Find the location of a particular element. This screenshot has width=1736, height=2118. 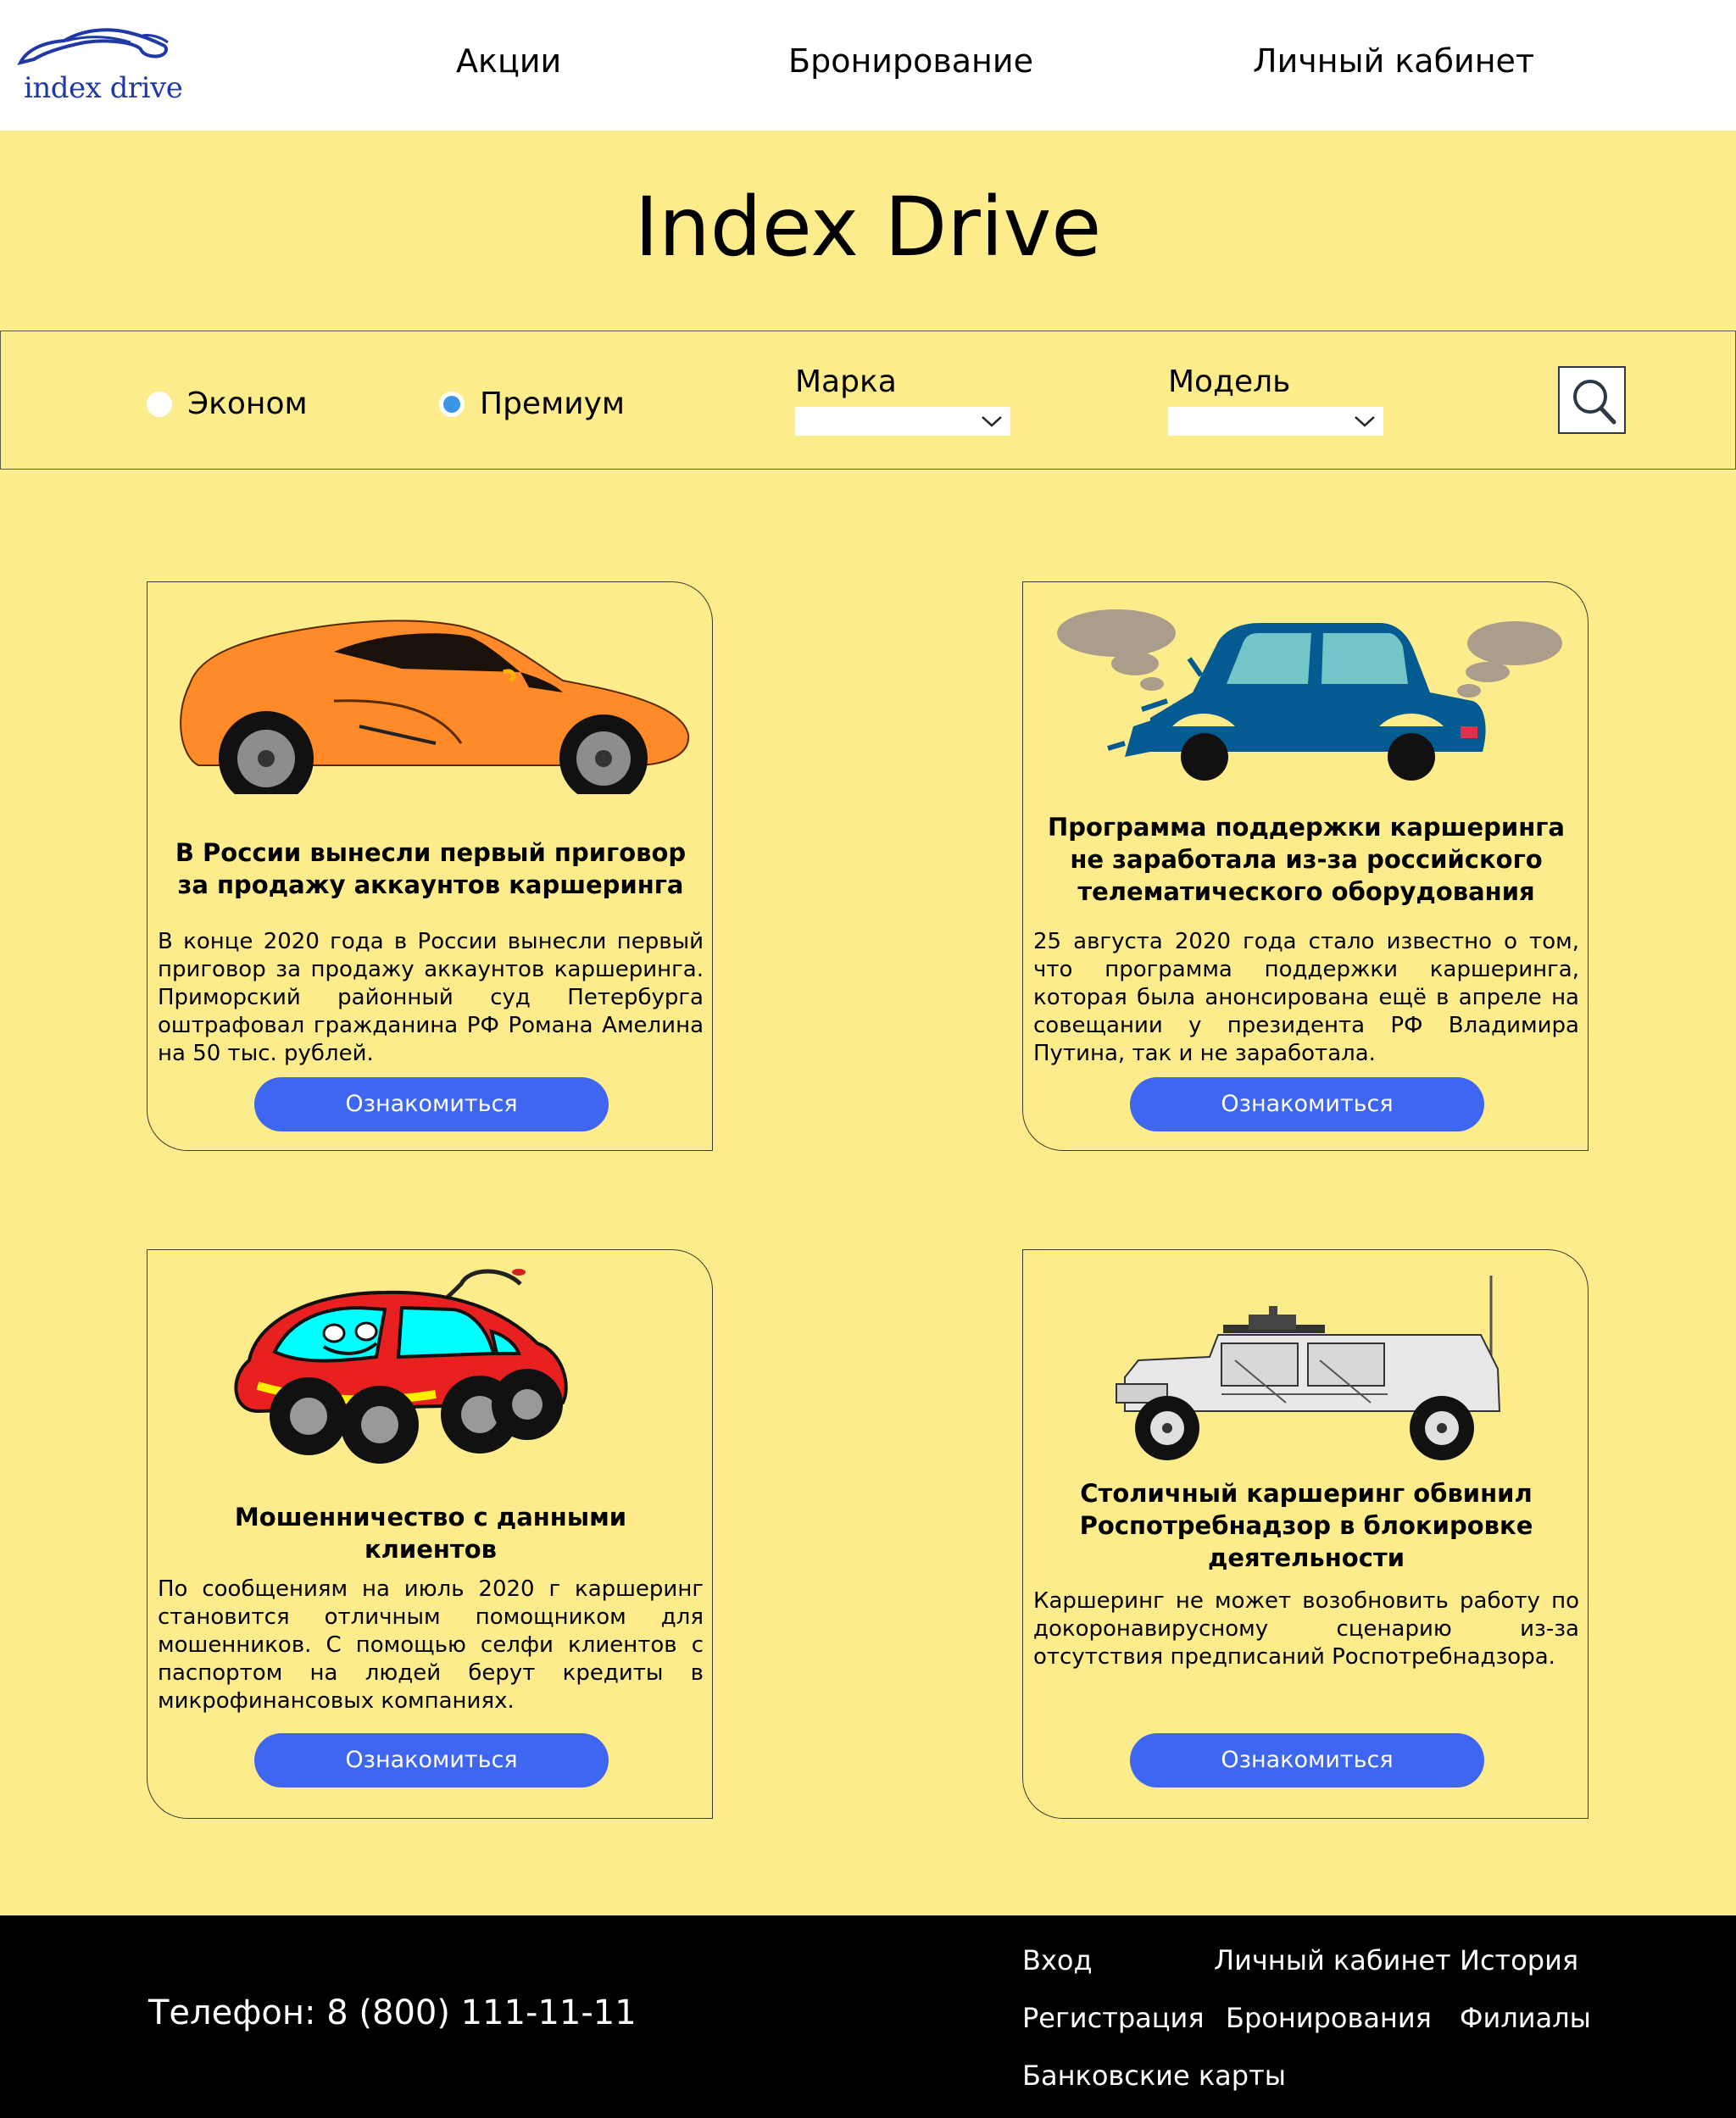

nav-booking: Бронирование is located at coordinates (910, 61).